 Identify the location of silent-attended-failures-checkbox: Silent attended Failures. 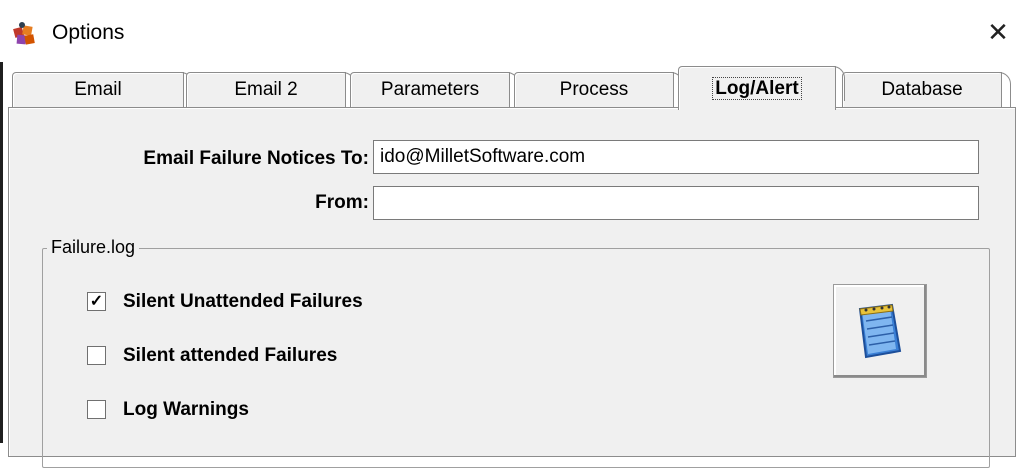
(267, 358).